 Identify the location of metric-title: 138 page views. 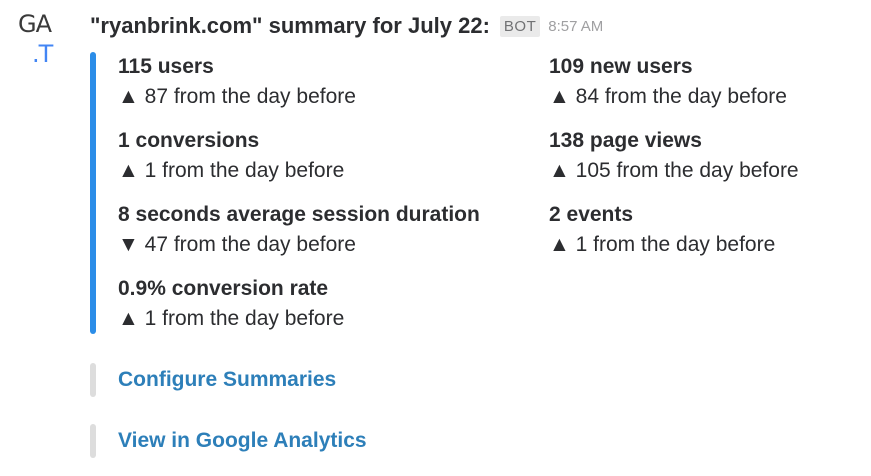
(625, 140).